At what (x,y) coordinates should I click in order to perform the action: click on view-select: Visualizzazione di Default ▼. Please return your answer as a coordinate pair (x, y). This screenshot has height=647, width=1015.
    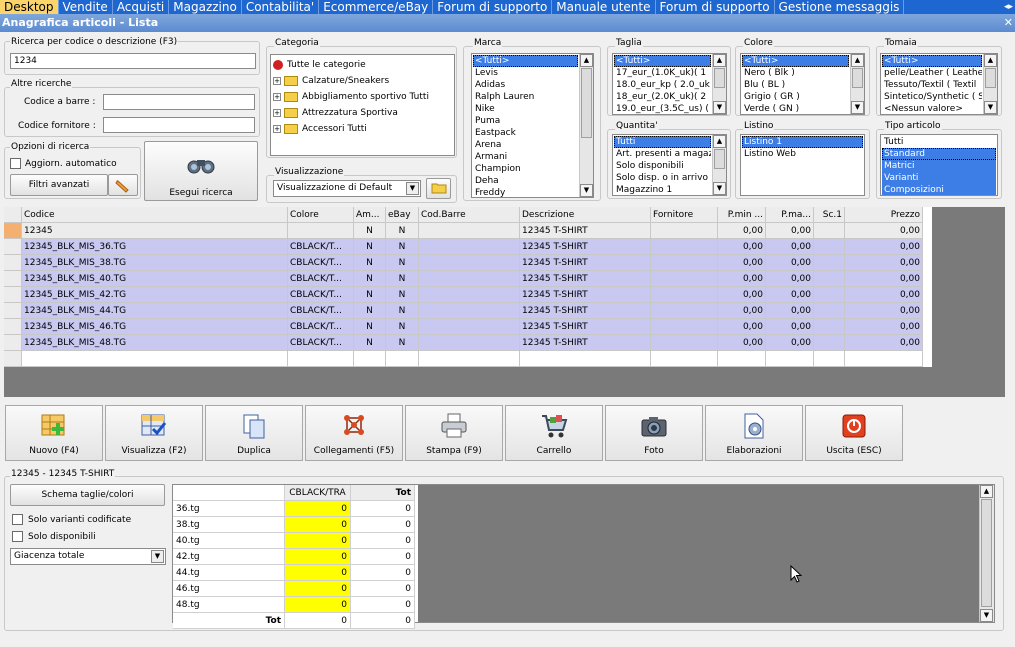
    Looking at the image, I should click on (347, 188).